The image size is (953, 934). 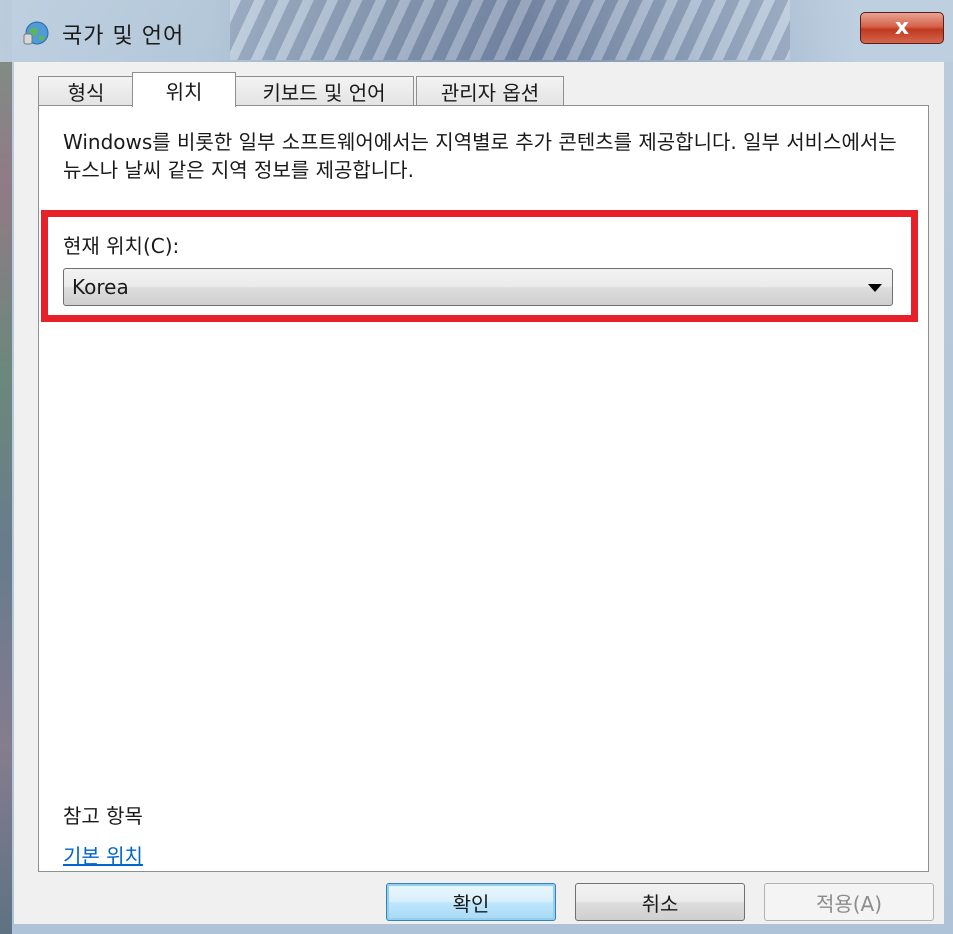 What do you see at coordinates (36, 33) in the screenshot?
I see `globe-region-icon` at bounding box center [36, 33].